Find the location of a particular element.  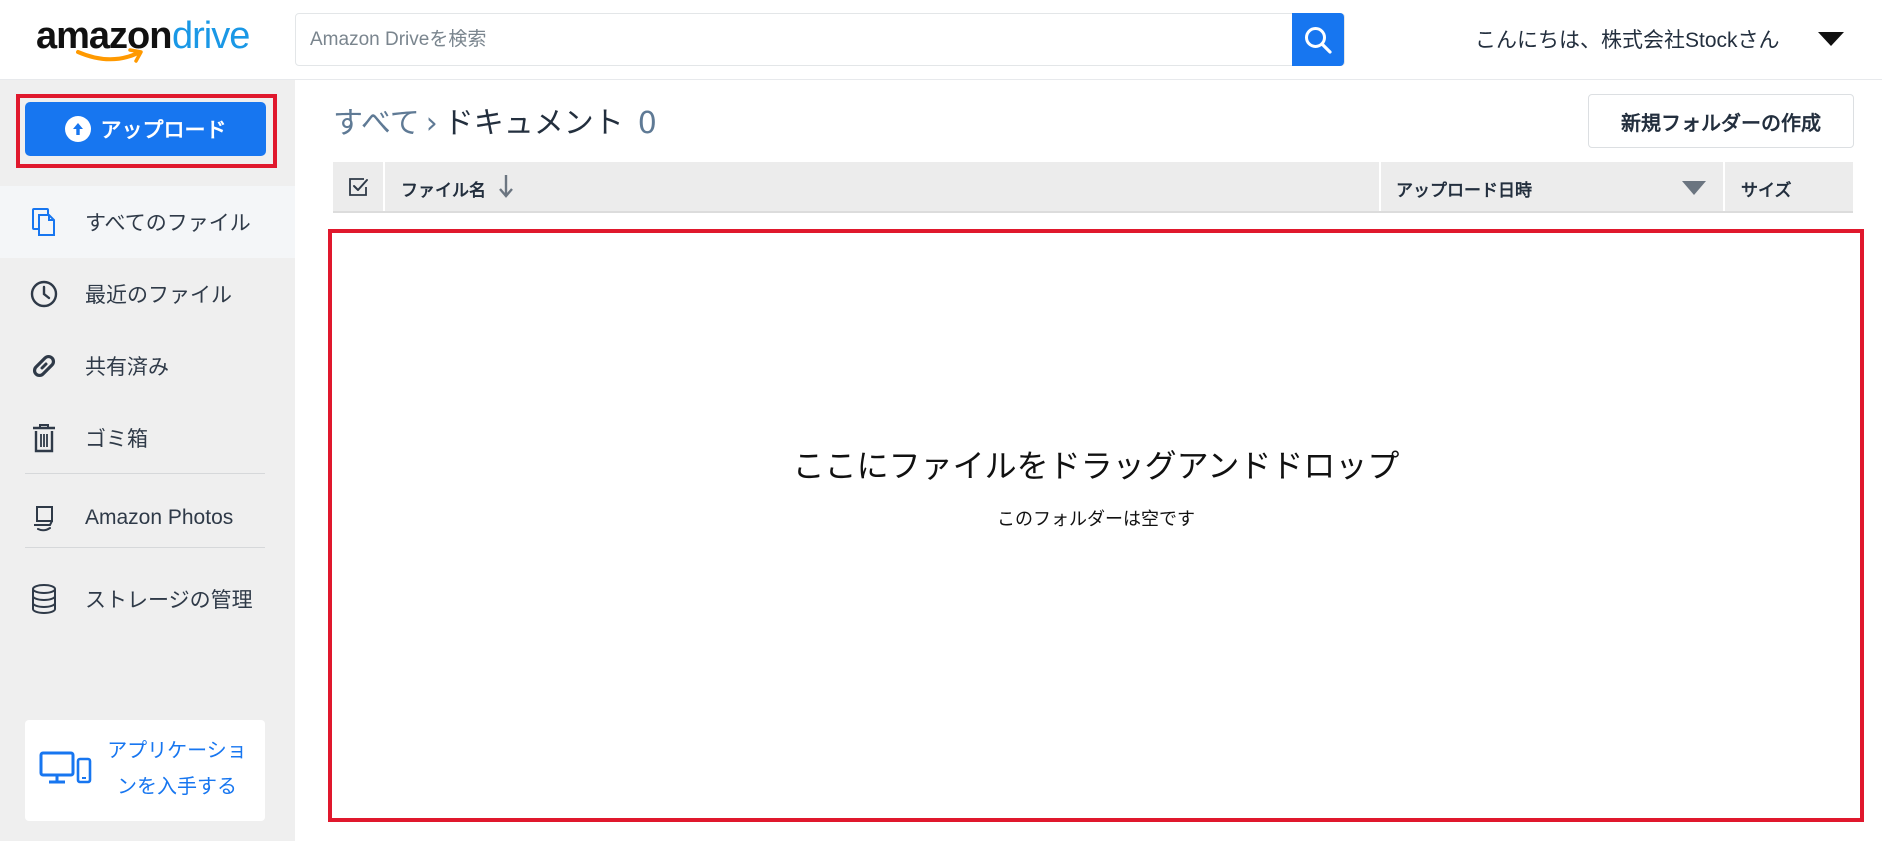

get-apps-label-line2: ンを入手する is located at coordinates (177, 786).